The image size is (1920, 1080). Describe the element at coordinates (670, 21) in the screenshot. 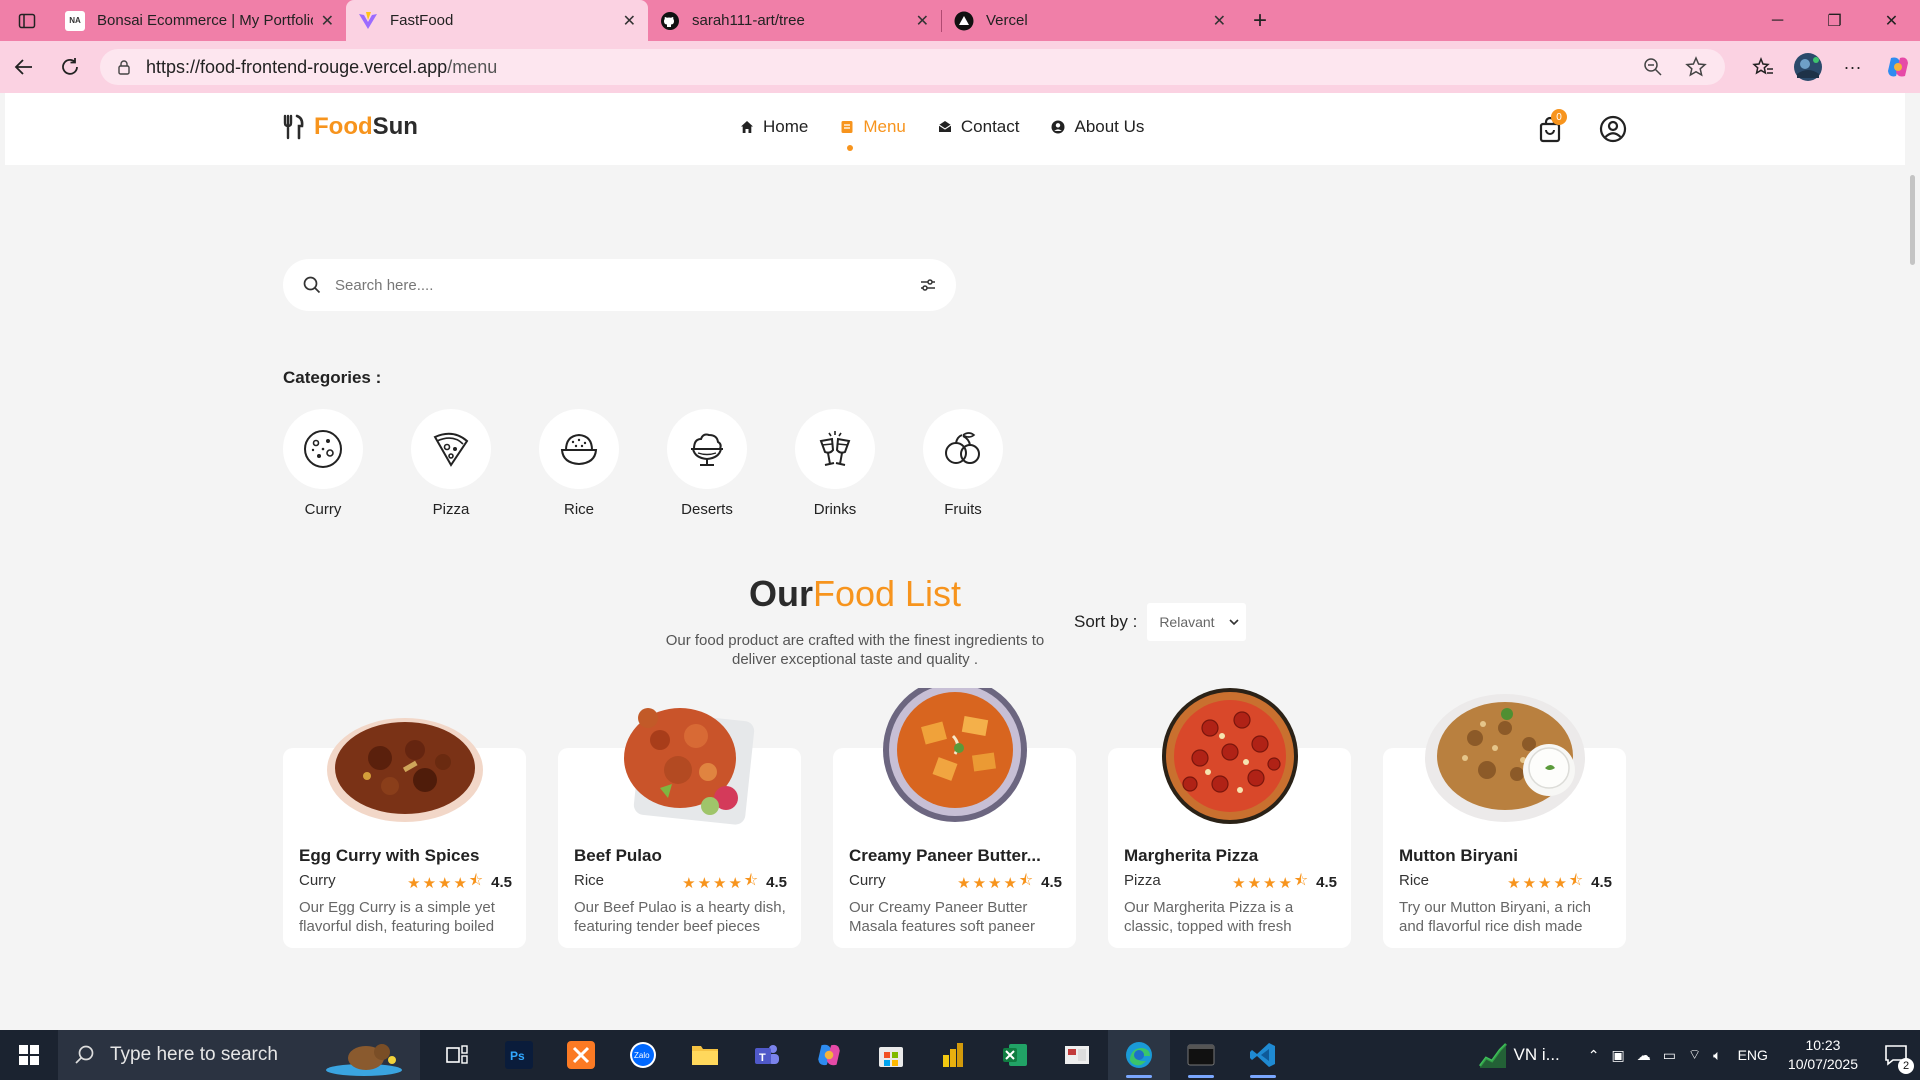

I see `github-icon` at that location.